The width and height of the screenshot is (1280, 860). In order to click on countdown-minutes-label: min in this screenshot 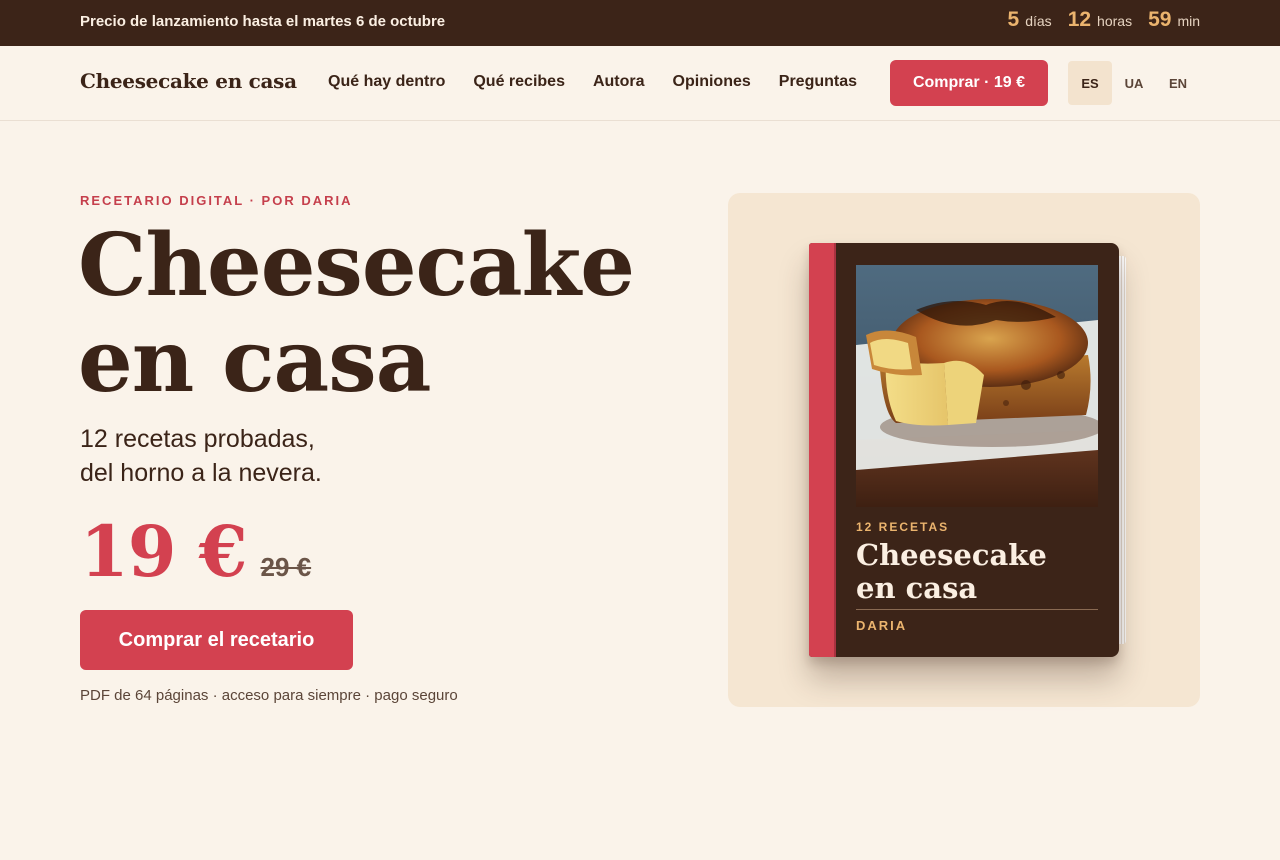, I will do `click(1188, 21)`.